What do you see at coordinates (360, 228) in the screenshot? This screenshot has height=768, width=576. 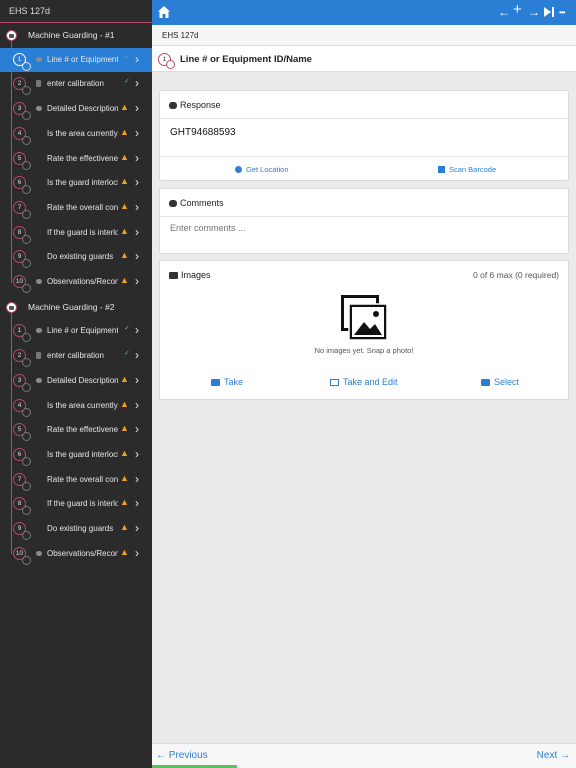 I see `comments-input` at bounding box center [360, 228].